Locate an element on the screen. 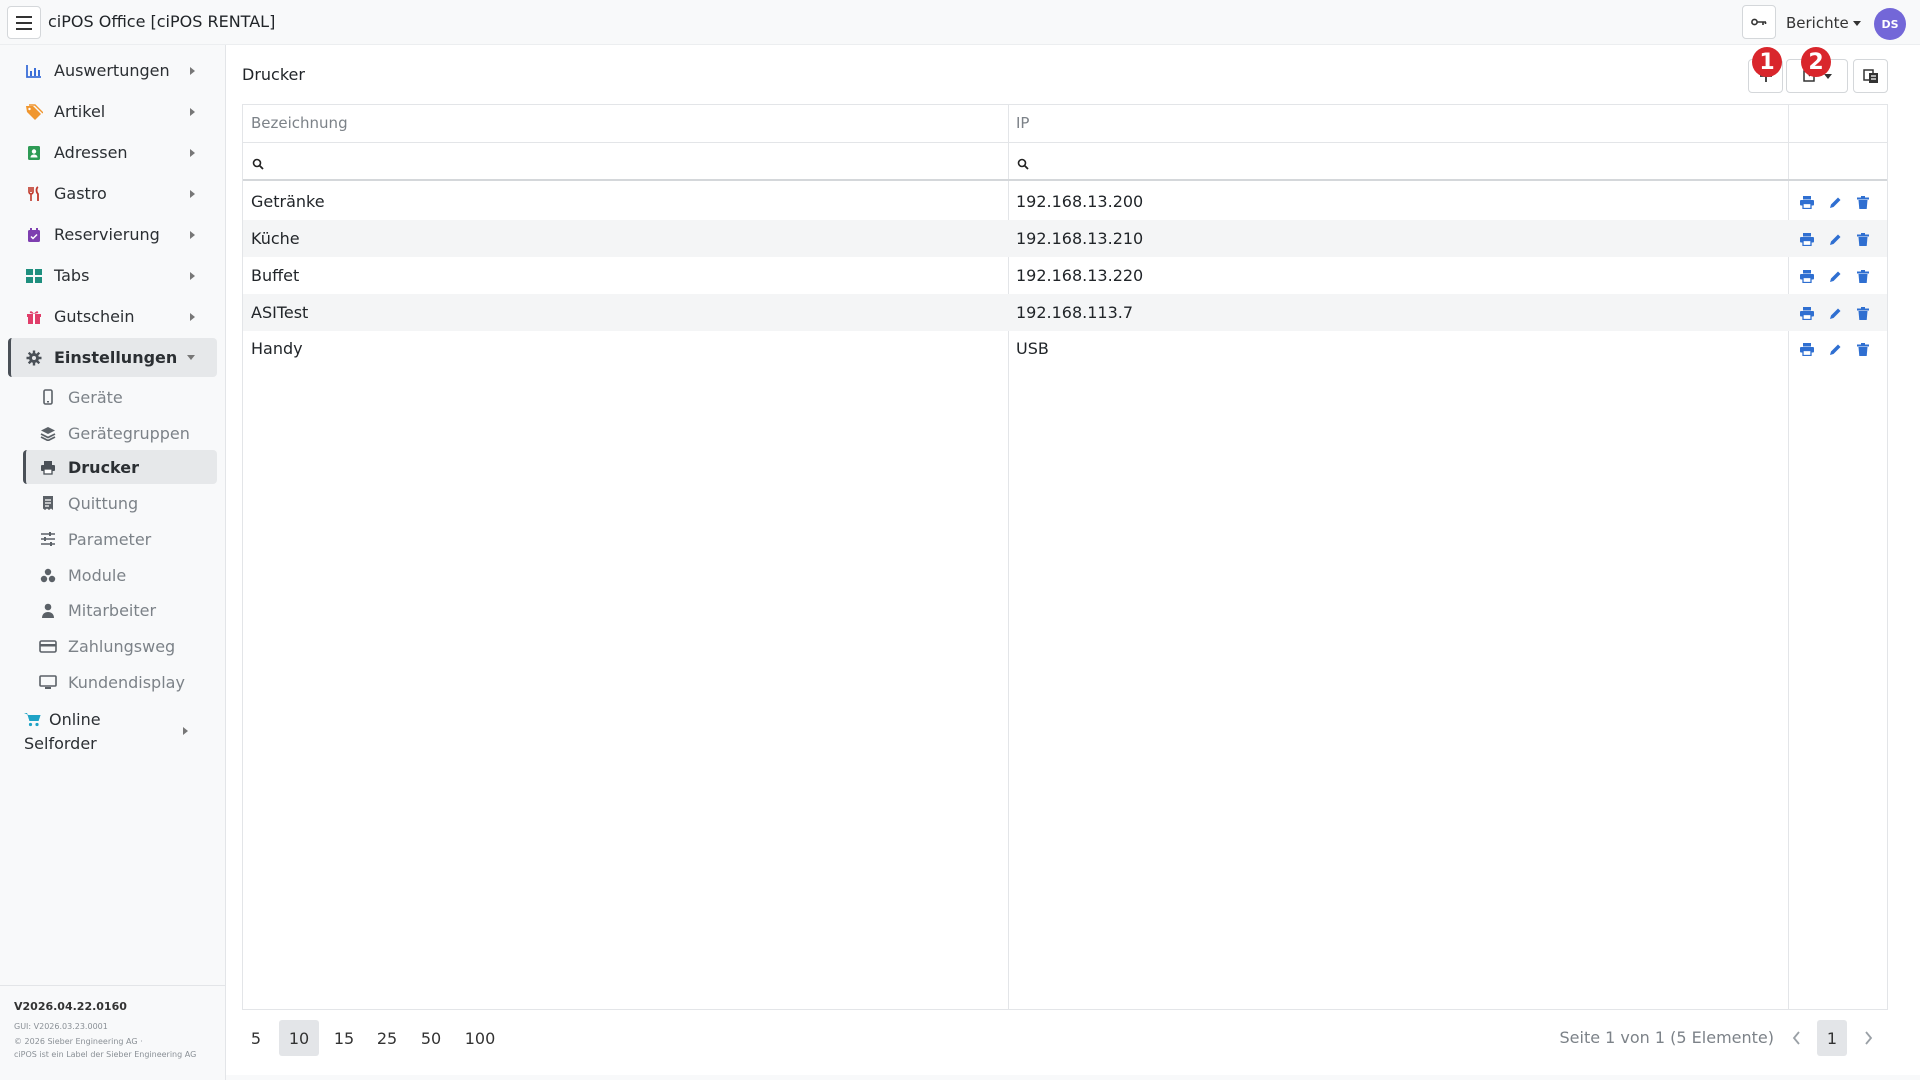 The image size is (1920, 1080). page-size-option-25: 25 is located at coordinates (387, 1038).